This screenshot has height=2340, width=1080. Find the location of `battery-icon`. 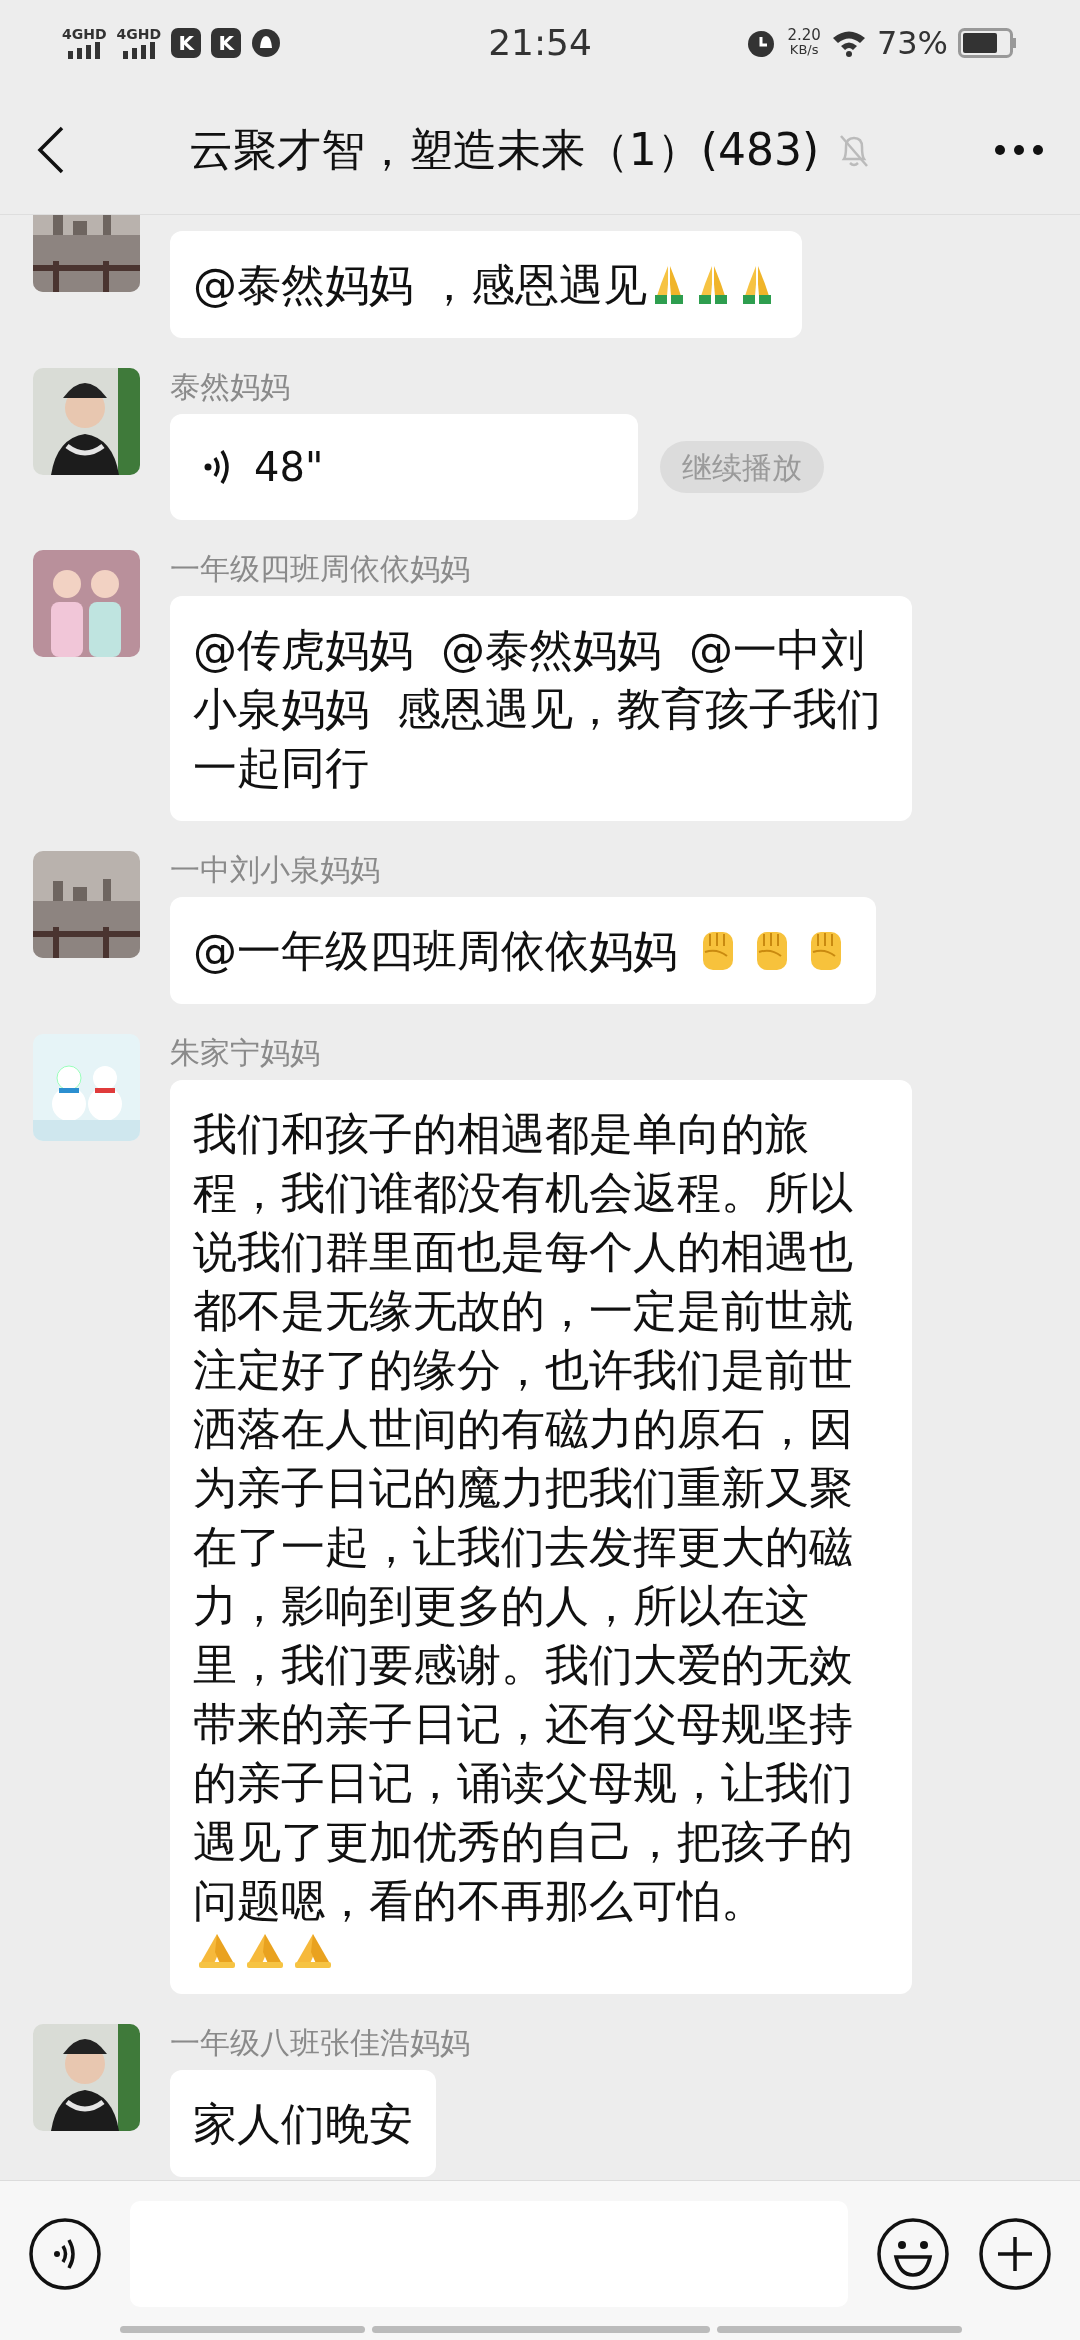

battery-icon is located at coordinates (988, 42).